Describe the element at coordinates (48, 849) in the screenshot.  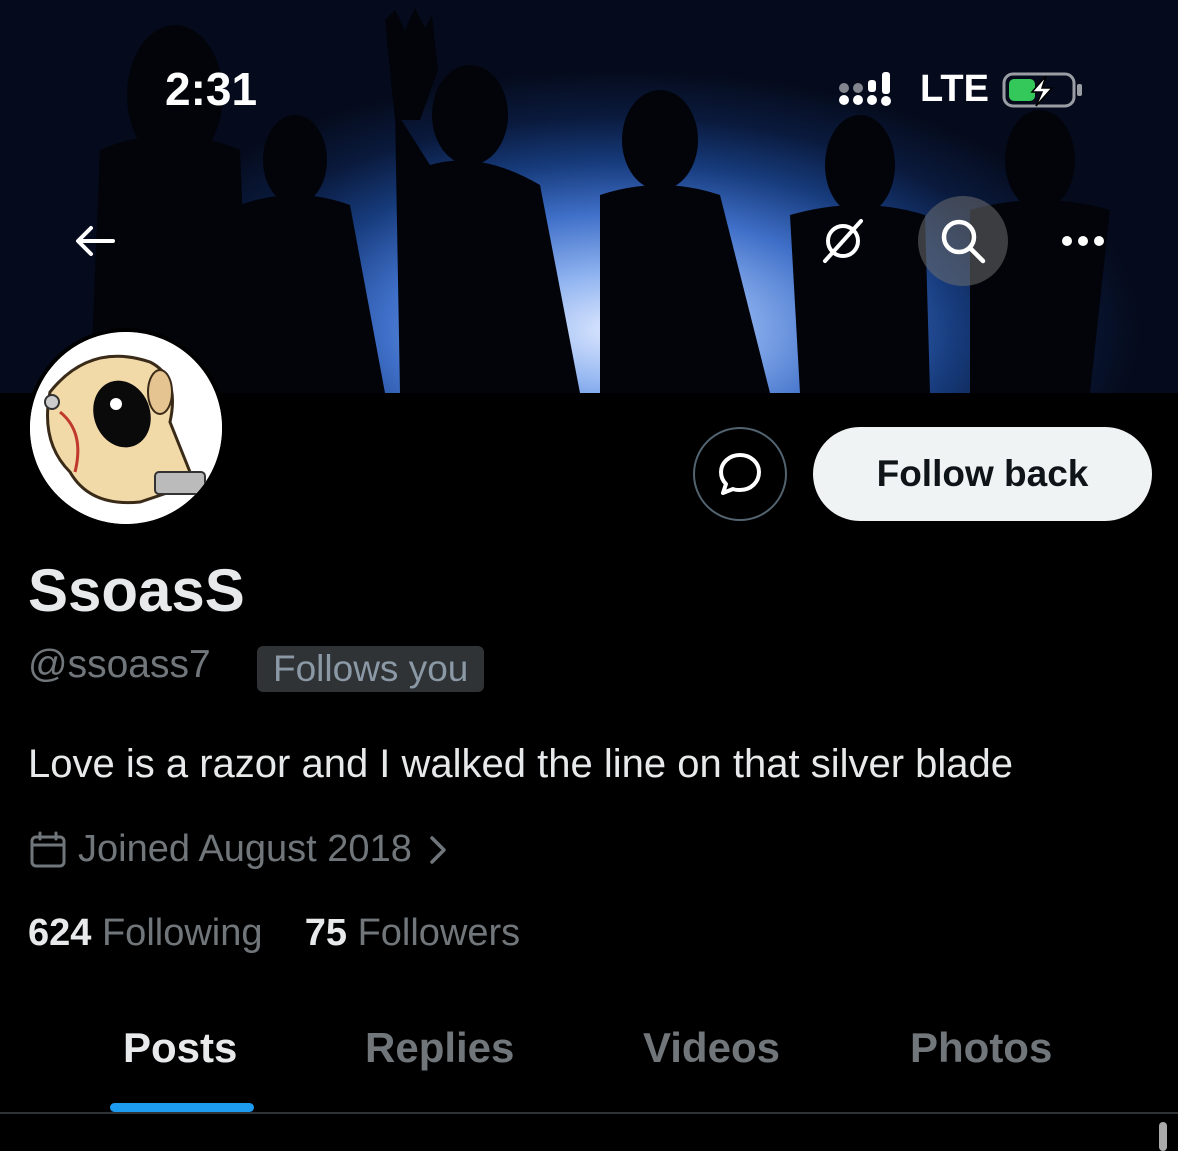
I see `calendar-icon` at that location.